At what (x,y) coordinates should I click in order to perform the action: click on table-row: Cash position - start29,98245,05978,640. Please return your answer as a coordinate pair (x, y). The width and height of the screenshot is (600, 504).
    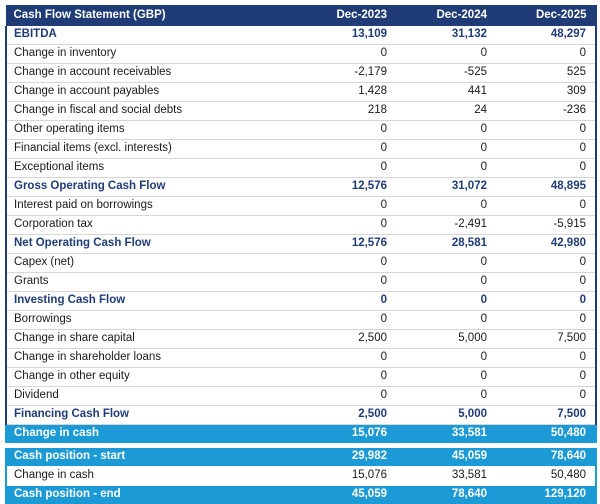
    Looking at the image, I should click on (301, 457).